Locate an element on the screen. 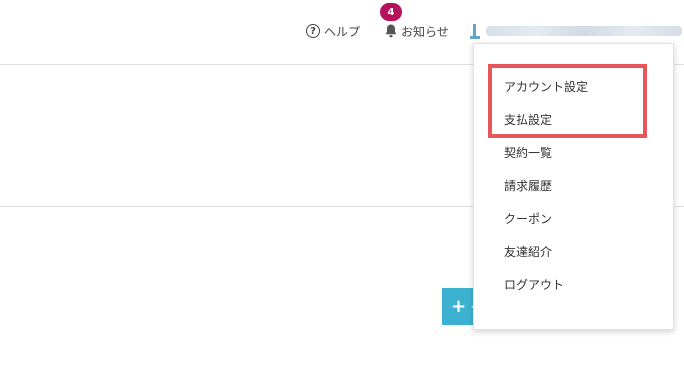  plus-icon: + is located at coordinates (459, 306).